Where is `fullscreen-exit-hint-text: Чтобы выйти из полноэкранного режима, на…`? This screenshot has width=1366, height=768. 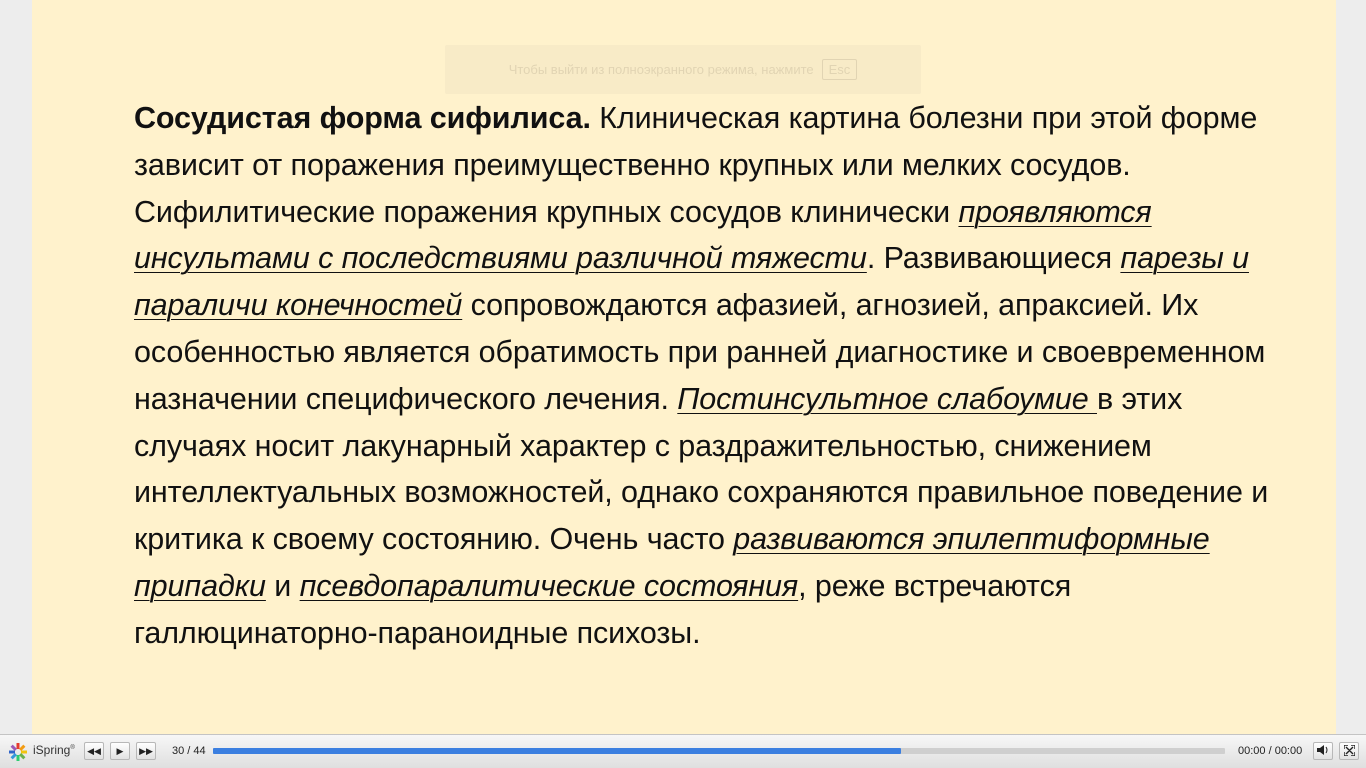
fullscreen-exit-hint-text: Чтобы выйти из полноэкранного режима, на… is located at coordinates (661, 69).